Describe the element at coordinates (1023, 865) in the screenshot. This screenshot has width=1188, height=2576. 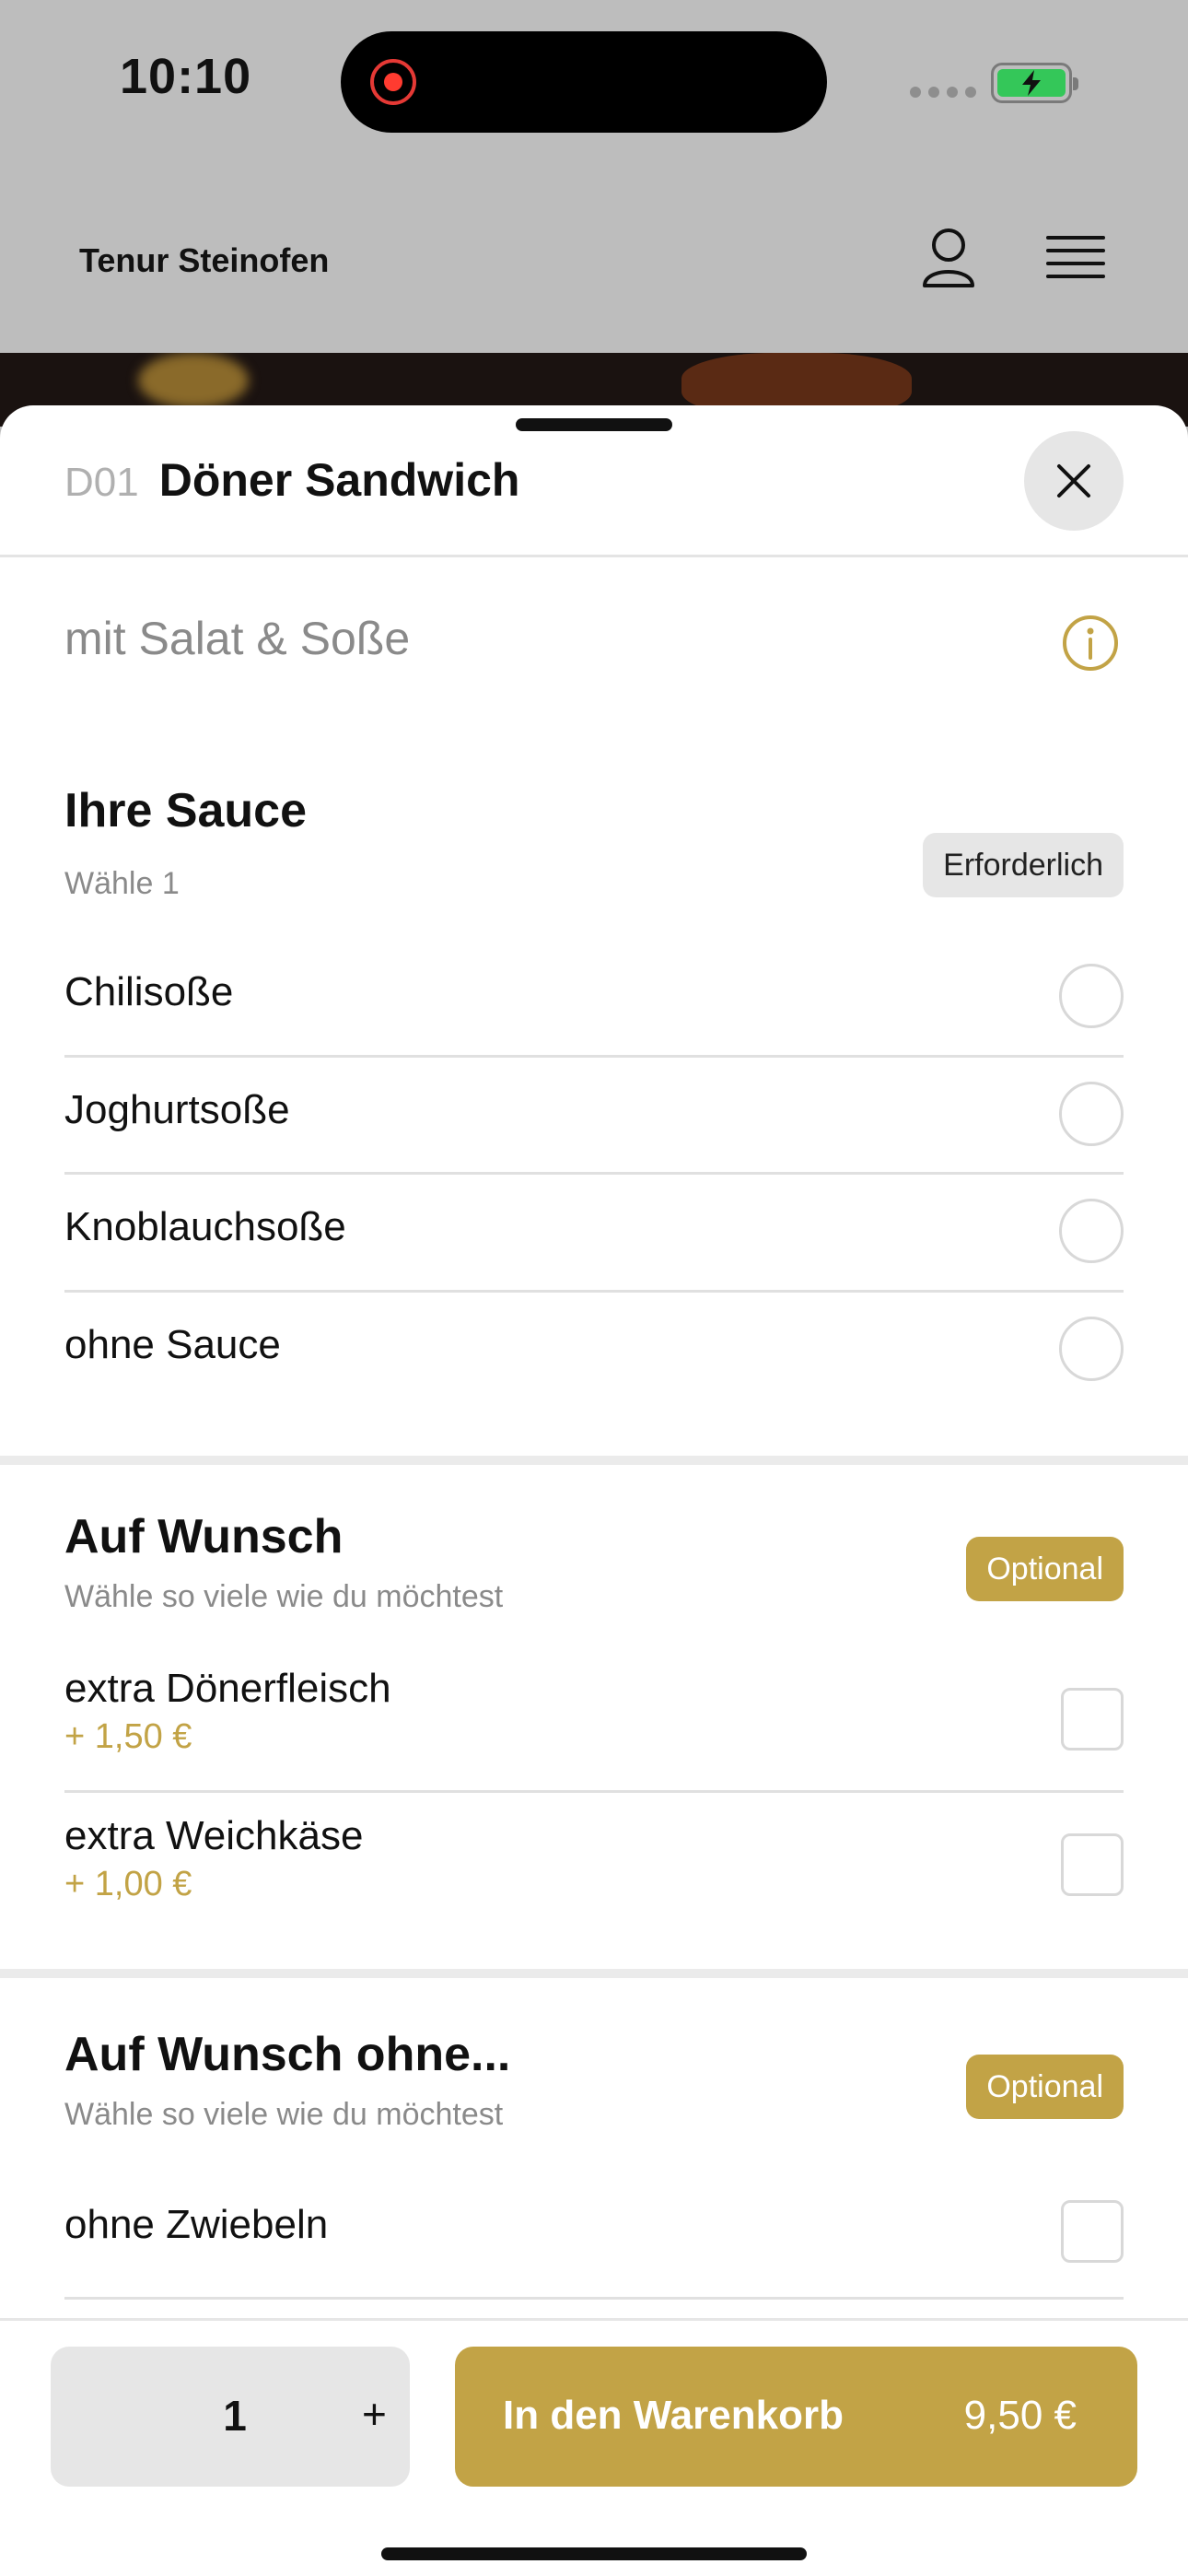
I see `required-badge: Erforderlich` at that location.